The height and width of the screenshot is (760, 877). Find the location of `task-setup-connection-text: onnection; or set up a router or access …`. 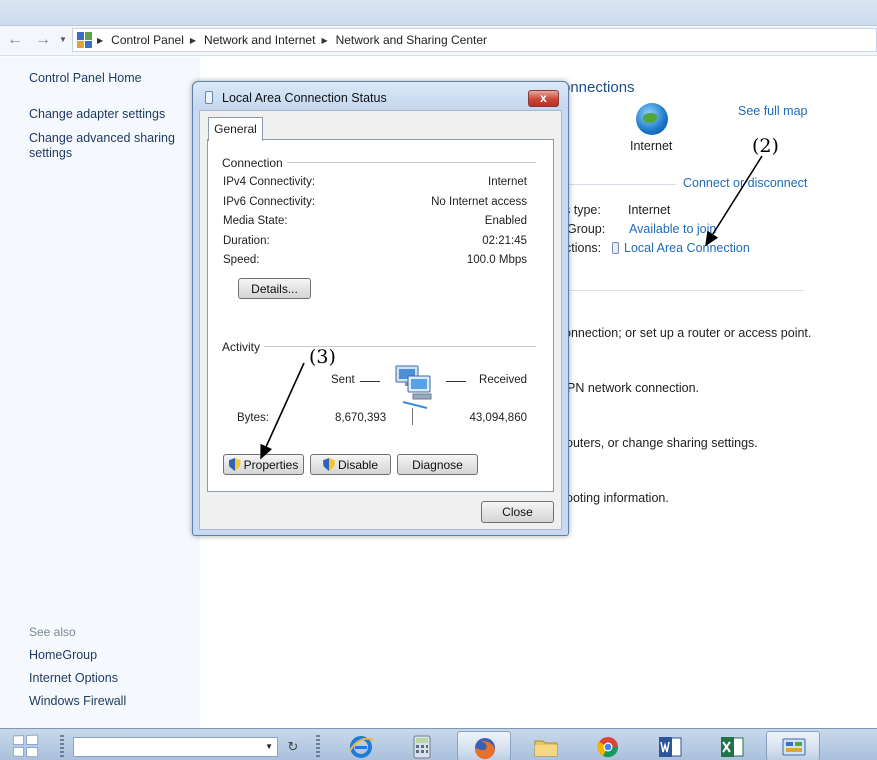

task-setup-connection-text: onnection; or set up a router or access … is located at coordinates (688, 333).